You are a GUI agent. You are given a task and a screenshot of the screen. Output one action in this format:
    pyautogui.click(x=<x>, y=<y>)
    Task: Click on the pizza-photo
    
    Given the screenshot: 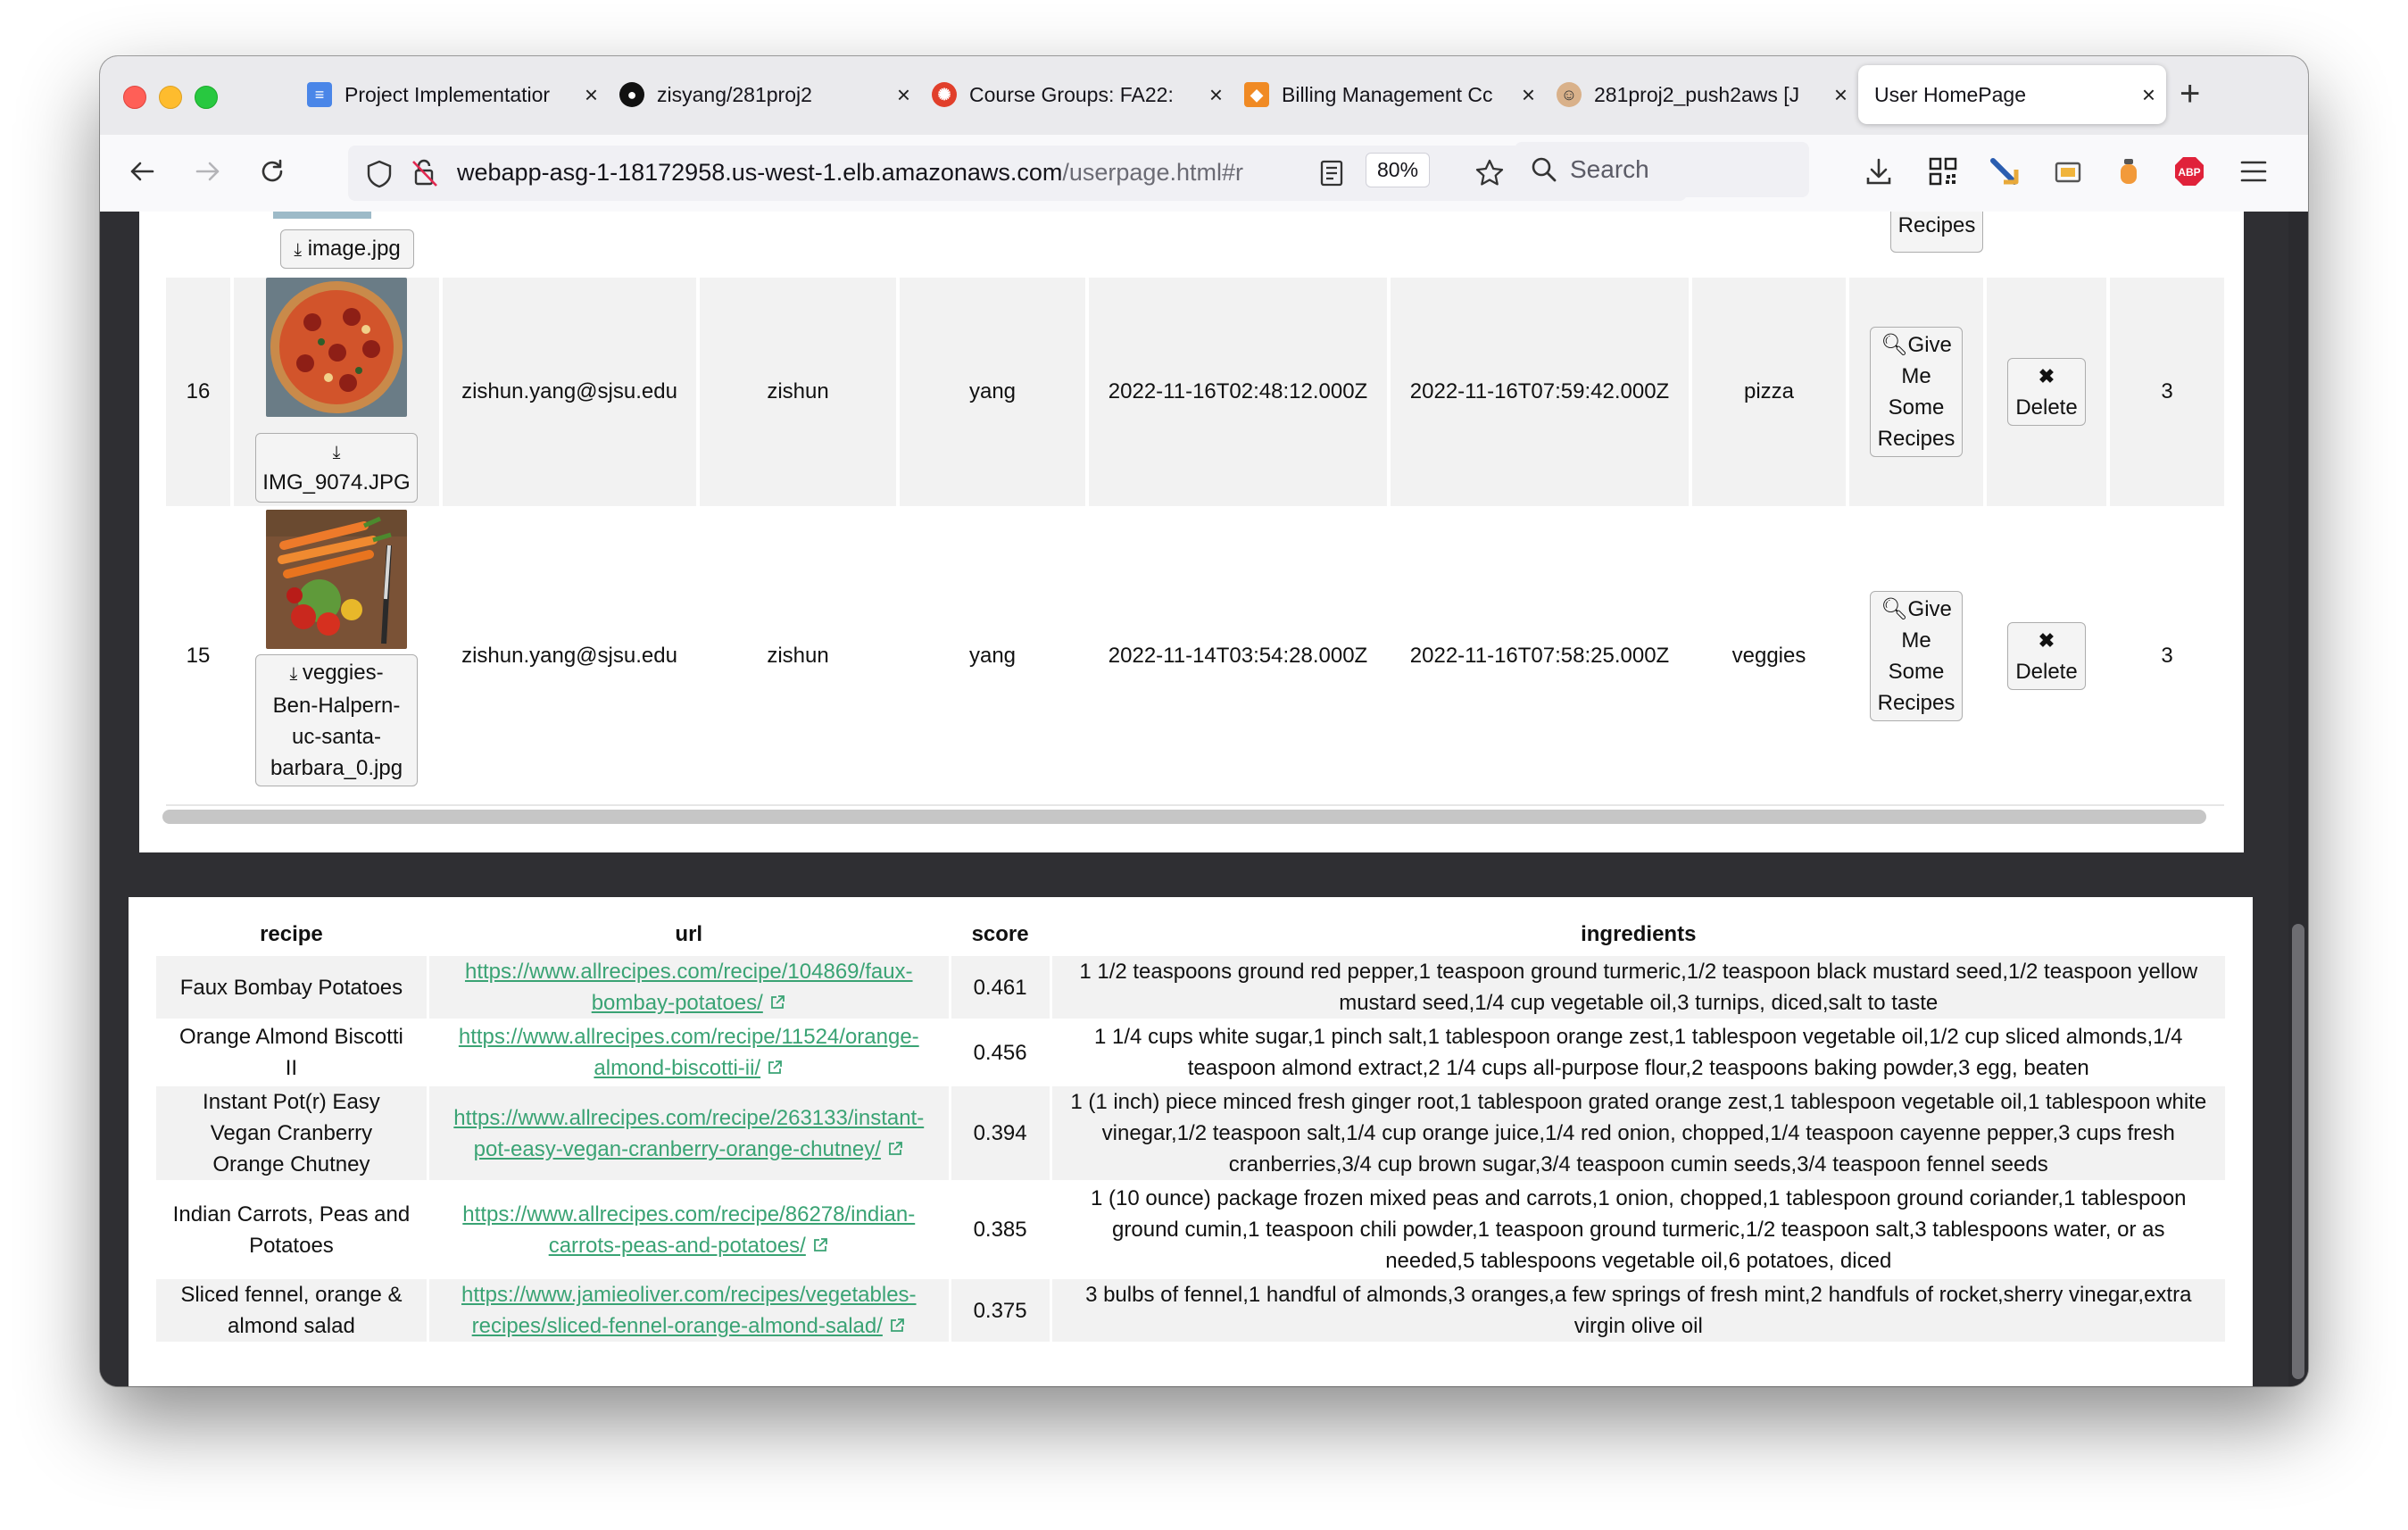 What is the action you would take?
    pyautogui.click(x=336, y=347)
    